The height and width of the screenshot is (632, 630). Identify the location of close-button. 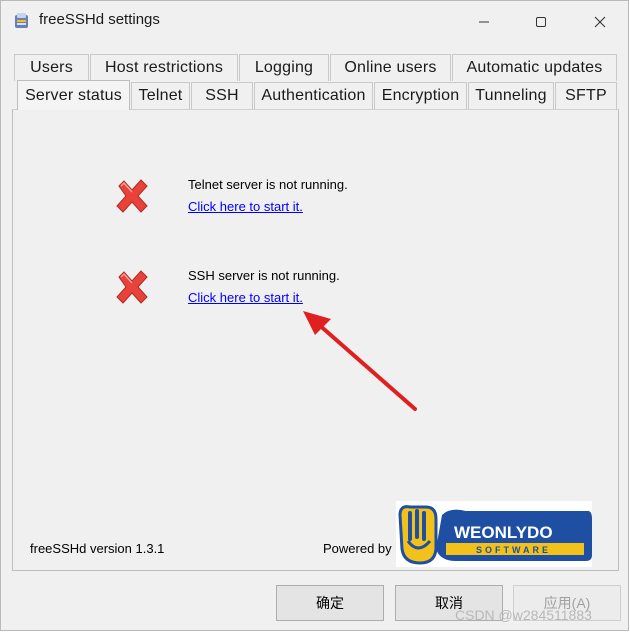
(600, 22).